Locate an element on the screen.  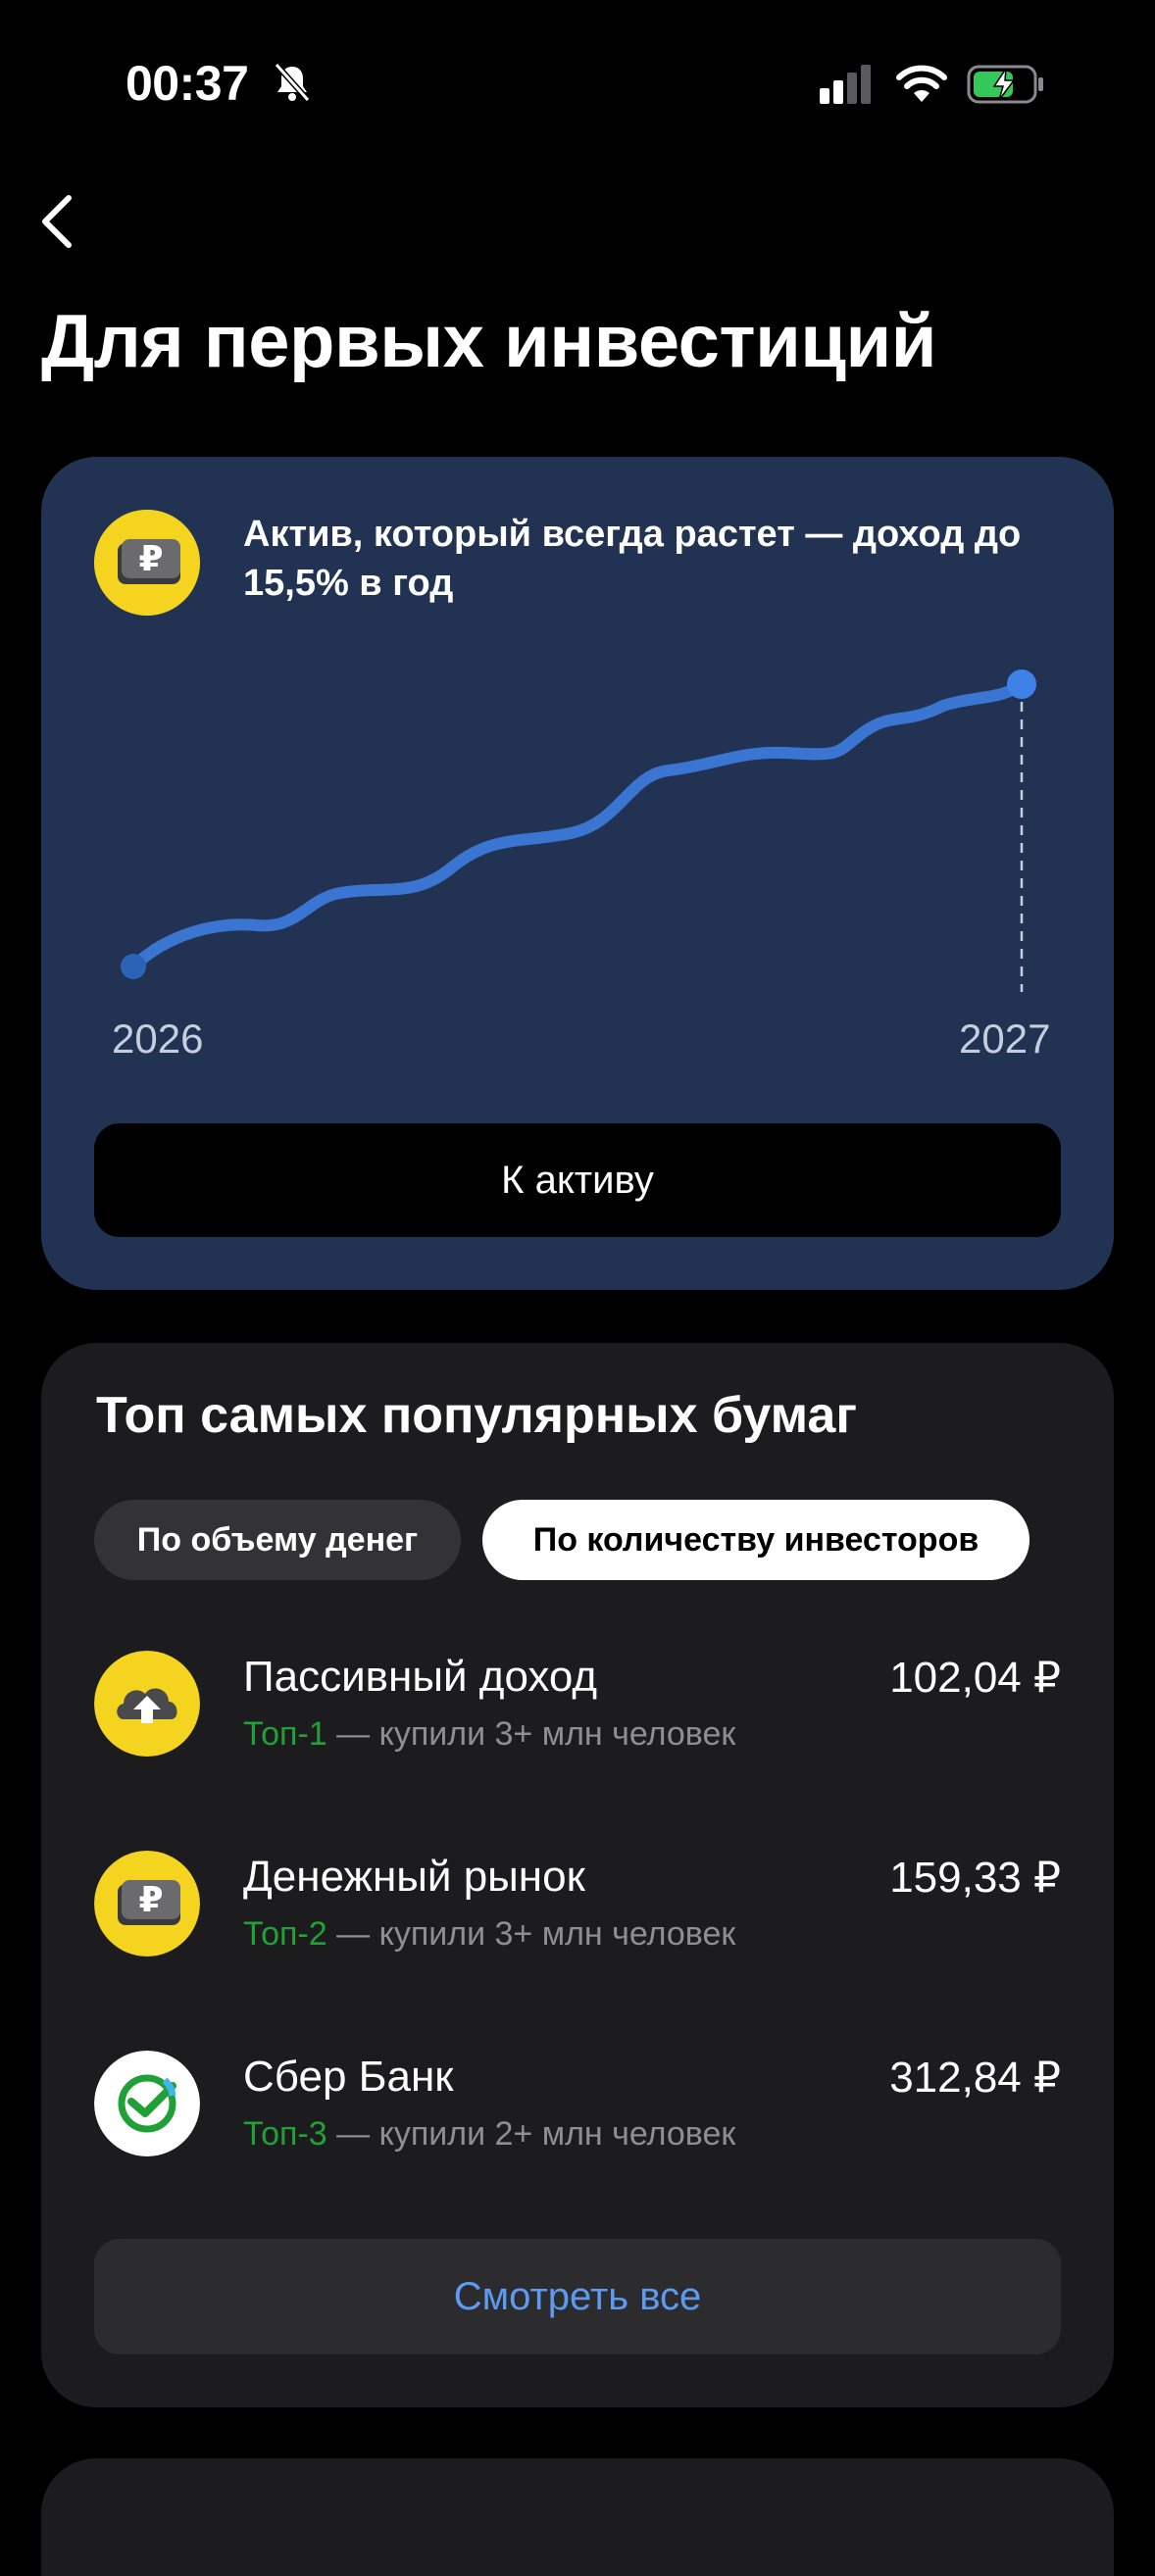
page-title: Для первых инвестиций is located at coordinates (488, 341).